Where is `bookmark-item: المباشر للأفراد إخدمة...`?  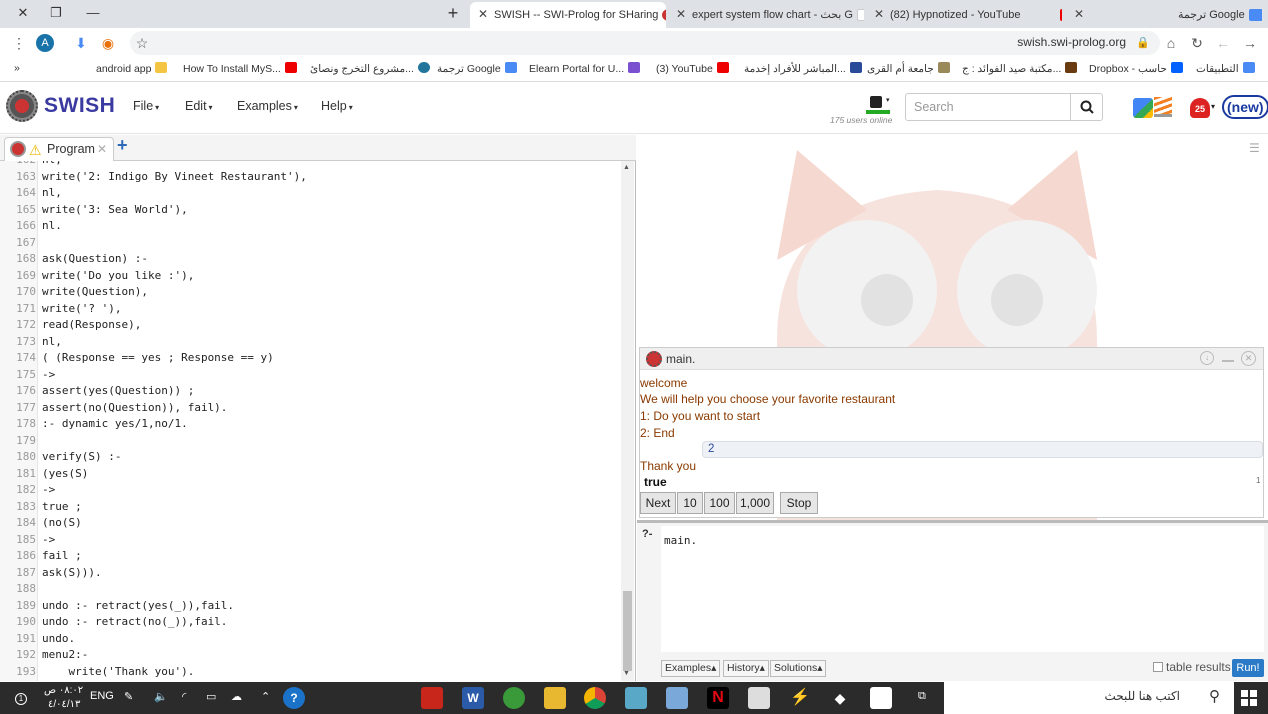 bookmark-item: المباشر للأفراد إخدمة... is located at coordinates (803, 68).